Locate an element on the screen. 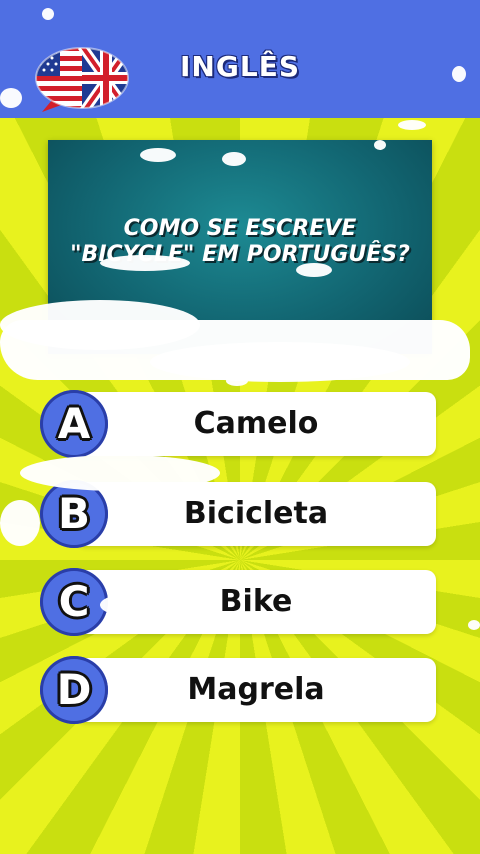 The image size is (480, 854). letter-badge: C is located at coordinates (74, 602).